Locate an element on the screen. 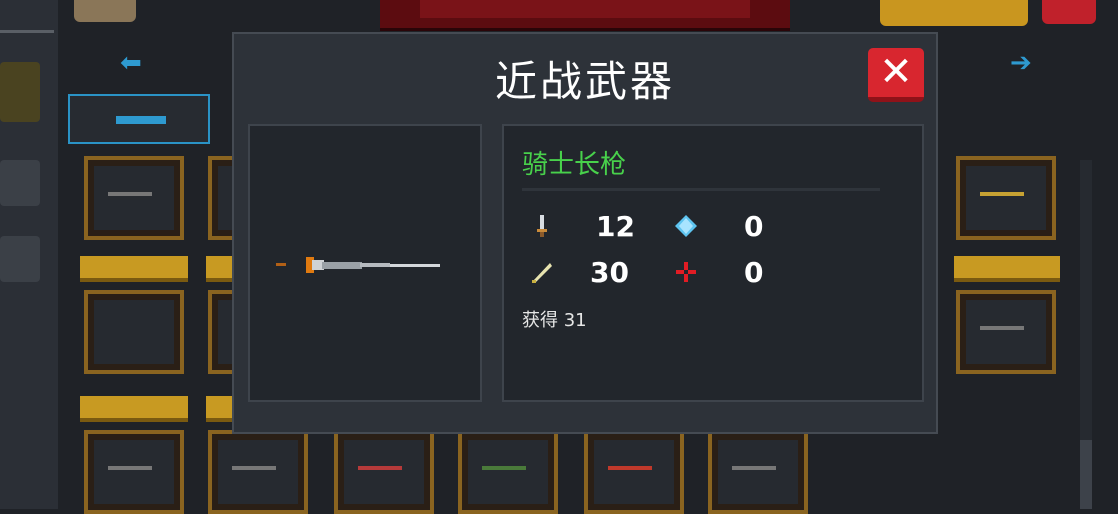 This screenshot has width=1118, height=514. feather-icon is located at coordinates (542, 273).